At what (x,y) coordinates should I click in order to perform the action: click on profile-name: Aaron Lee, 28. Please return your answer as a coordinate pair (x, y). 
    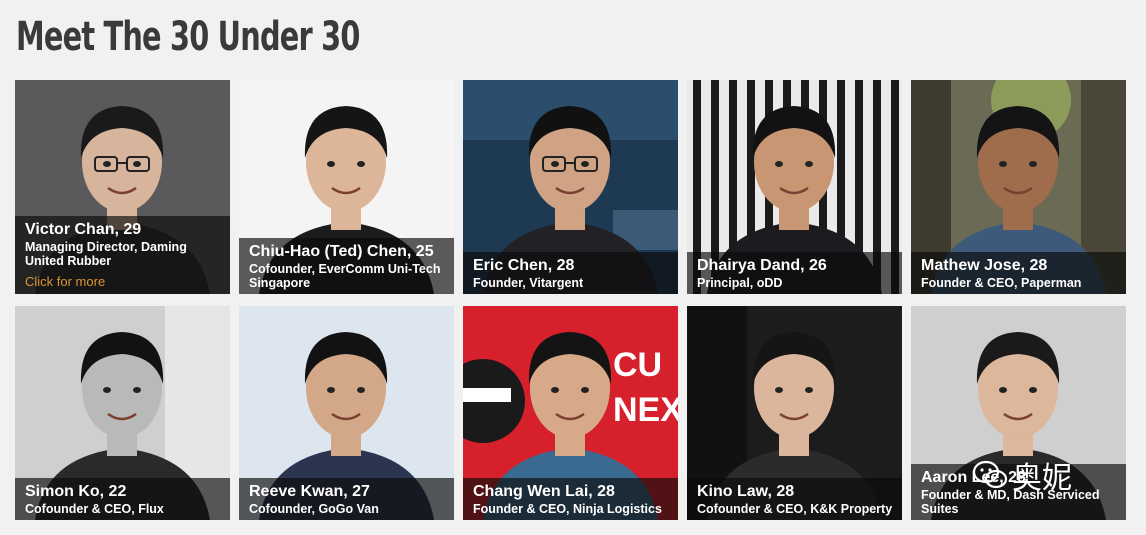
    Looking at the image, I should click on (973, 477).